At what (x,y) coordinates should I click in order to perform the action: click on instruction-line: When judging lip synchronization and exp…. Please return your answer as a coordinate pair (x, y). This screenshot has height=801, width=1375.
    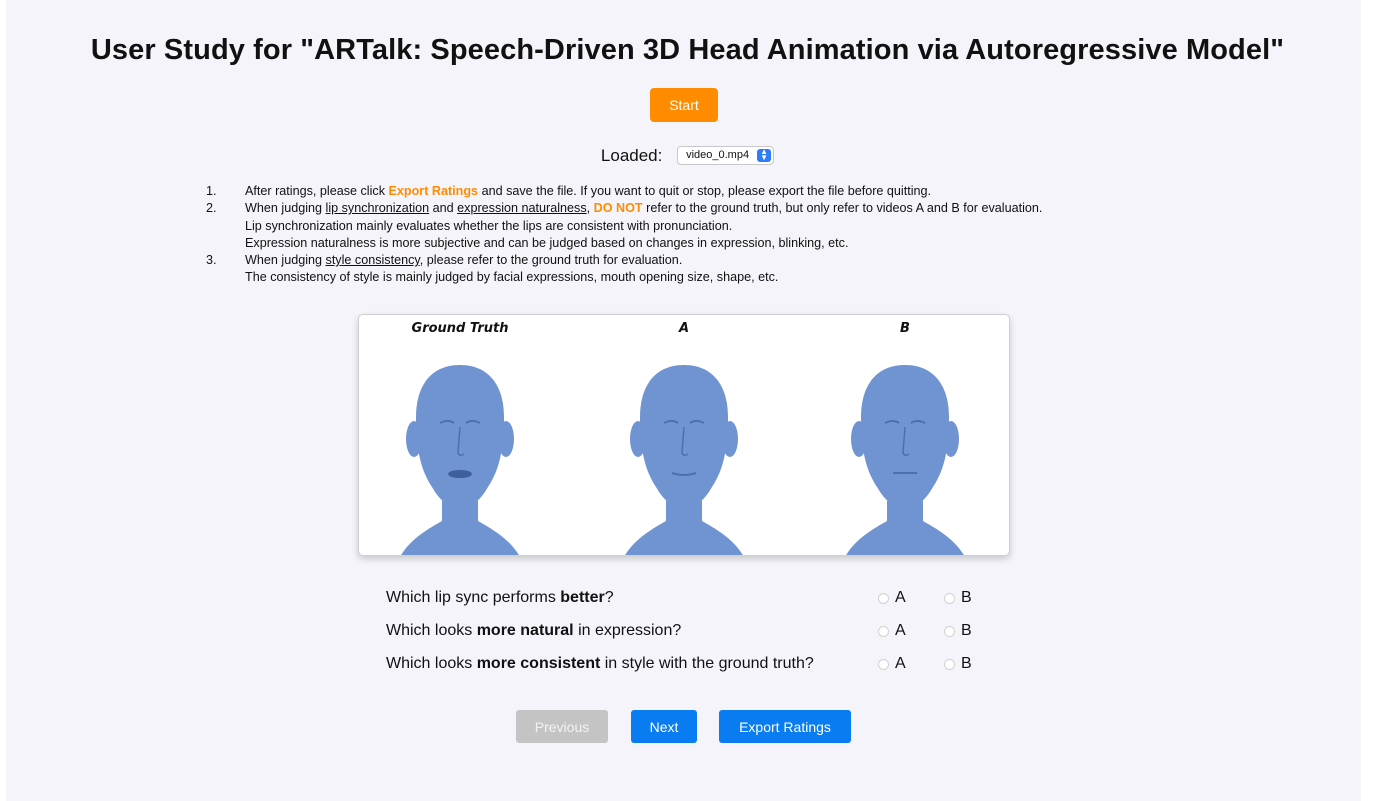
    Looking at the image, I should click on (771, 208).